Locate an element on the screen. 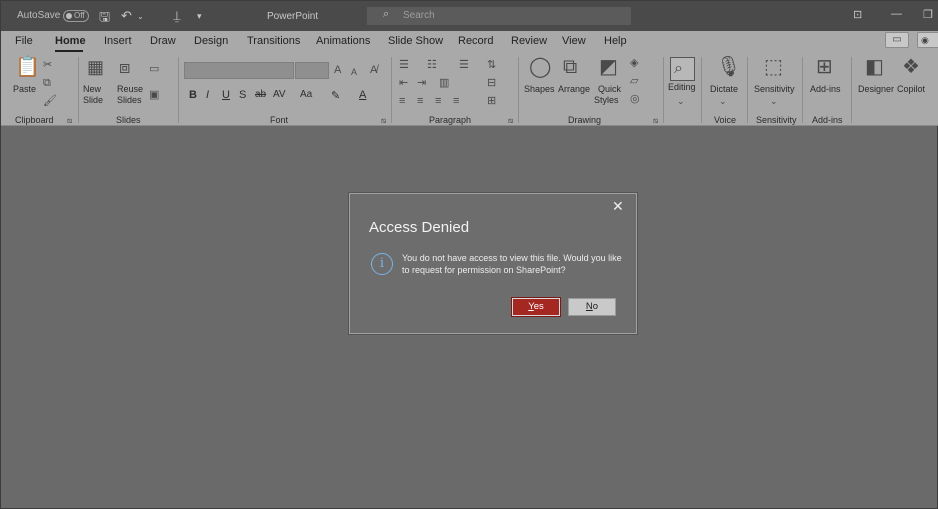  tab-home: Home is located at coordinates (70, 41).